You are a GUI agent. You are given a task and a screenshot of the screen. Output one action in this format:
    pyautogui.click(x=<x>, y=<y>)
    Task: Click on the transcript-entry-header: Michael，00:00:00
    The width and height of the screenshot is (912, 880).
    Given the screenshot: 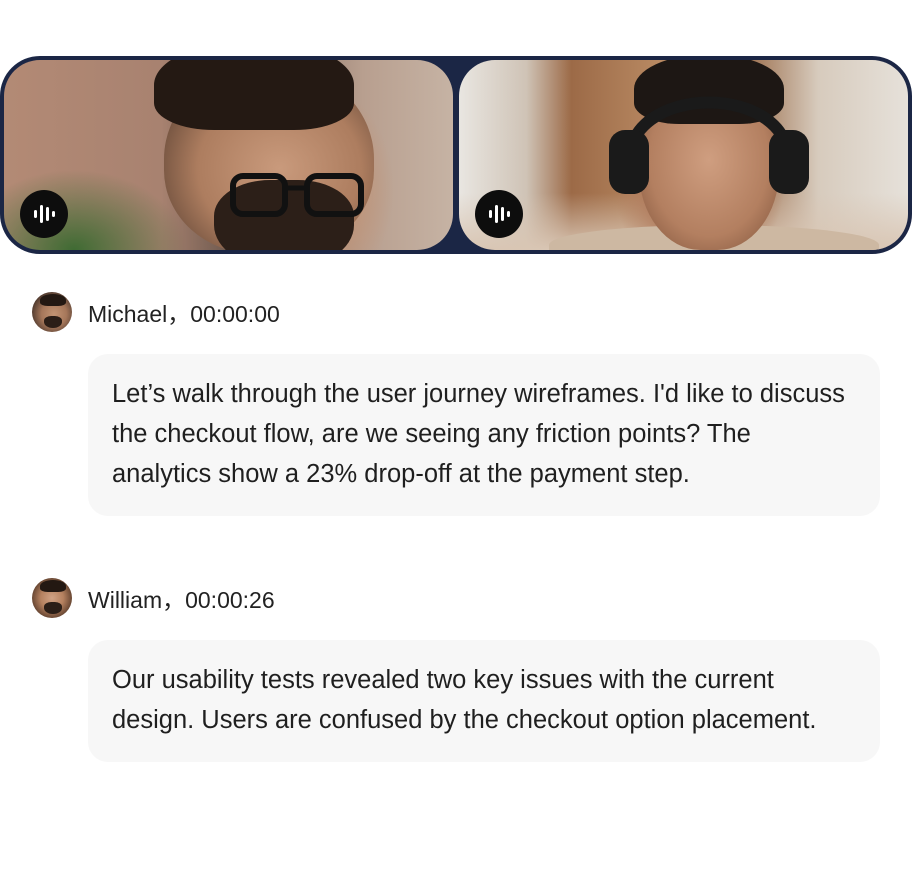 What is the action you would take?
    pyautogui.click(x=156, y=312)
    